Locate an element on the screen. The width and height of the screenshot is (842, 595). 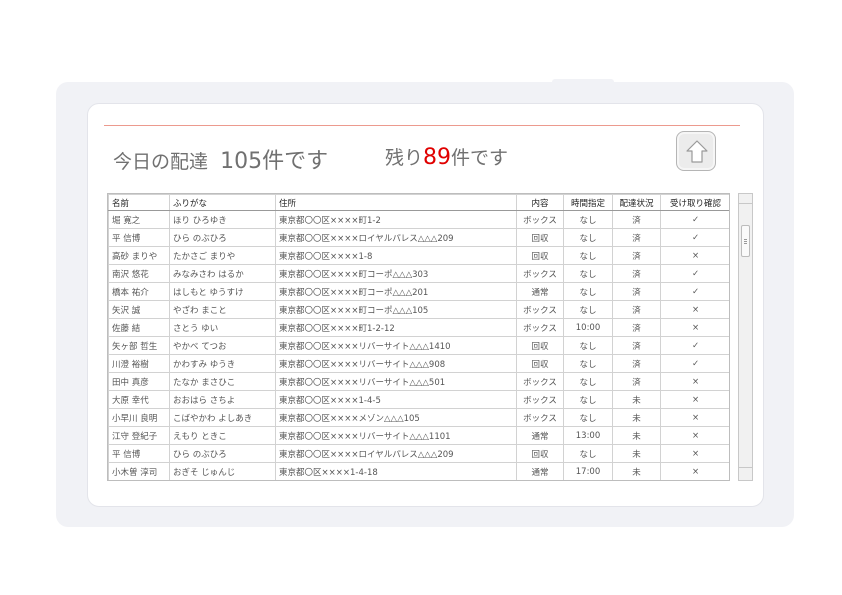
cell-name: 南沢 悠花 is located at coordinates (139, 273).